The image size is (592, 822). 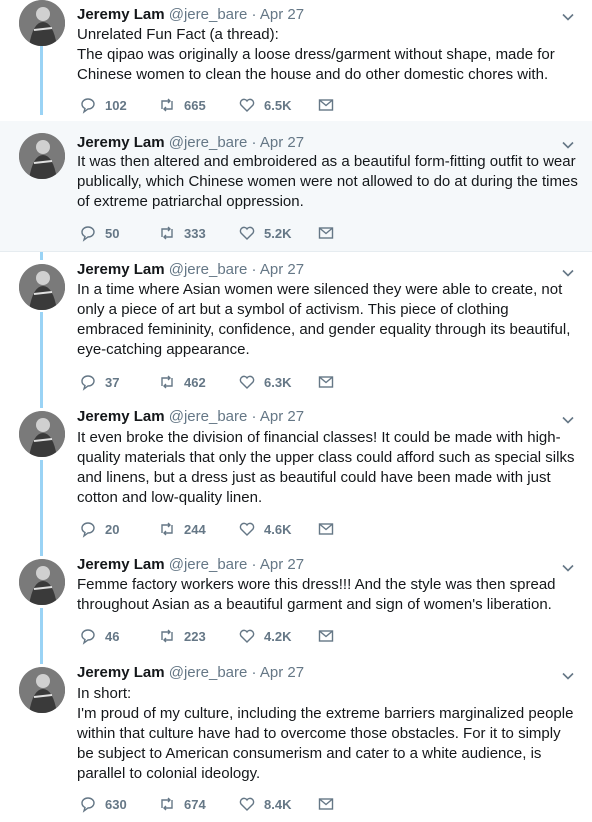 What do you see at coordinates (103, 804) in the screenshot?
I see `reply-button: 630` at bounding box center [103, 804].